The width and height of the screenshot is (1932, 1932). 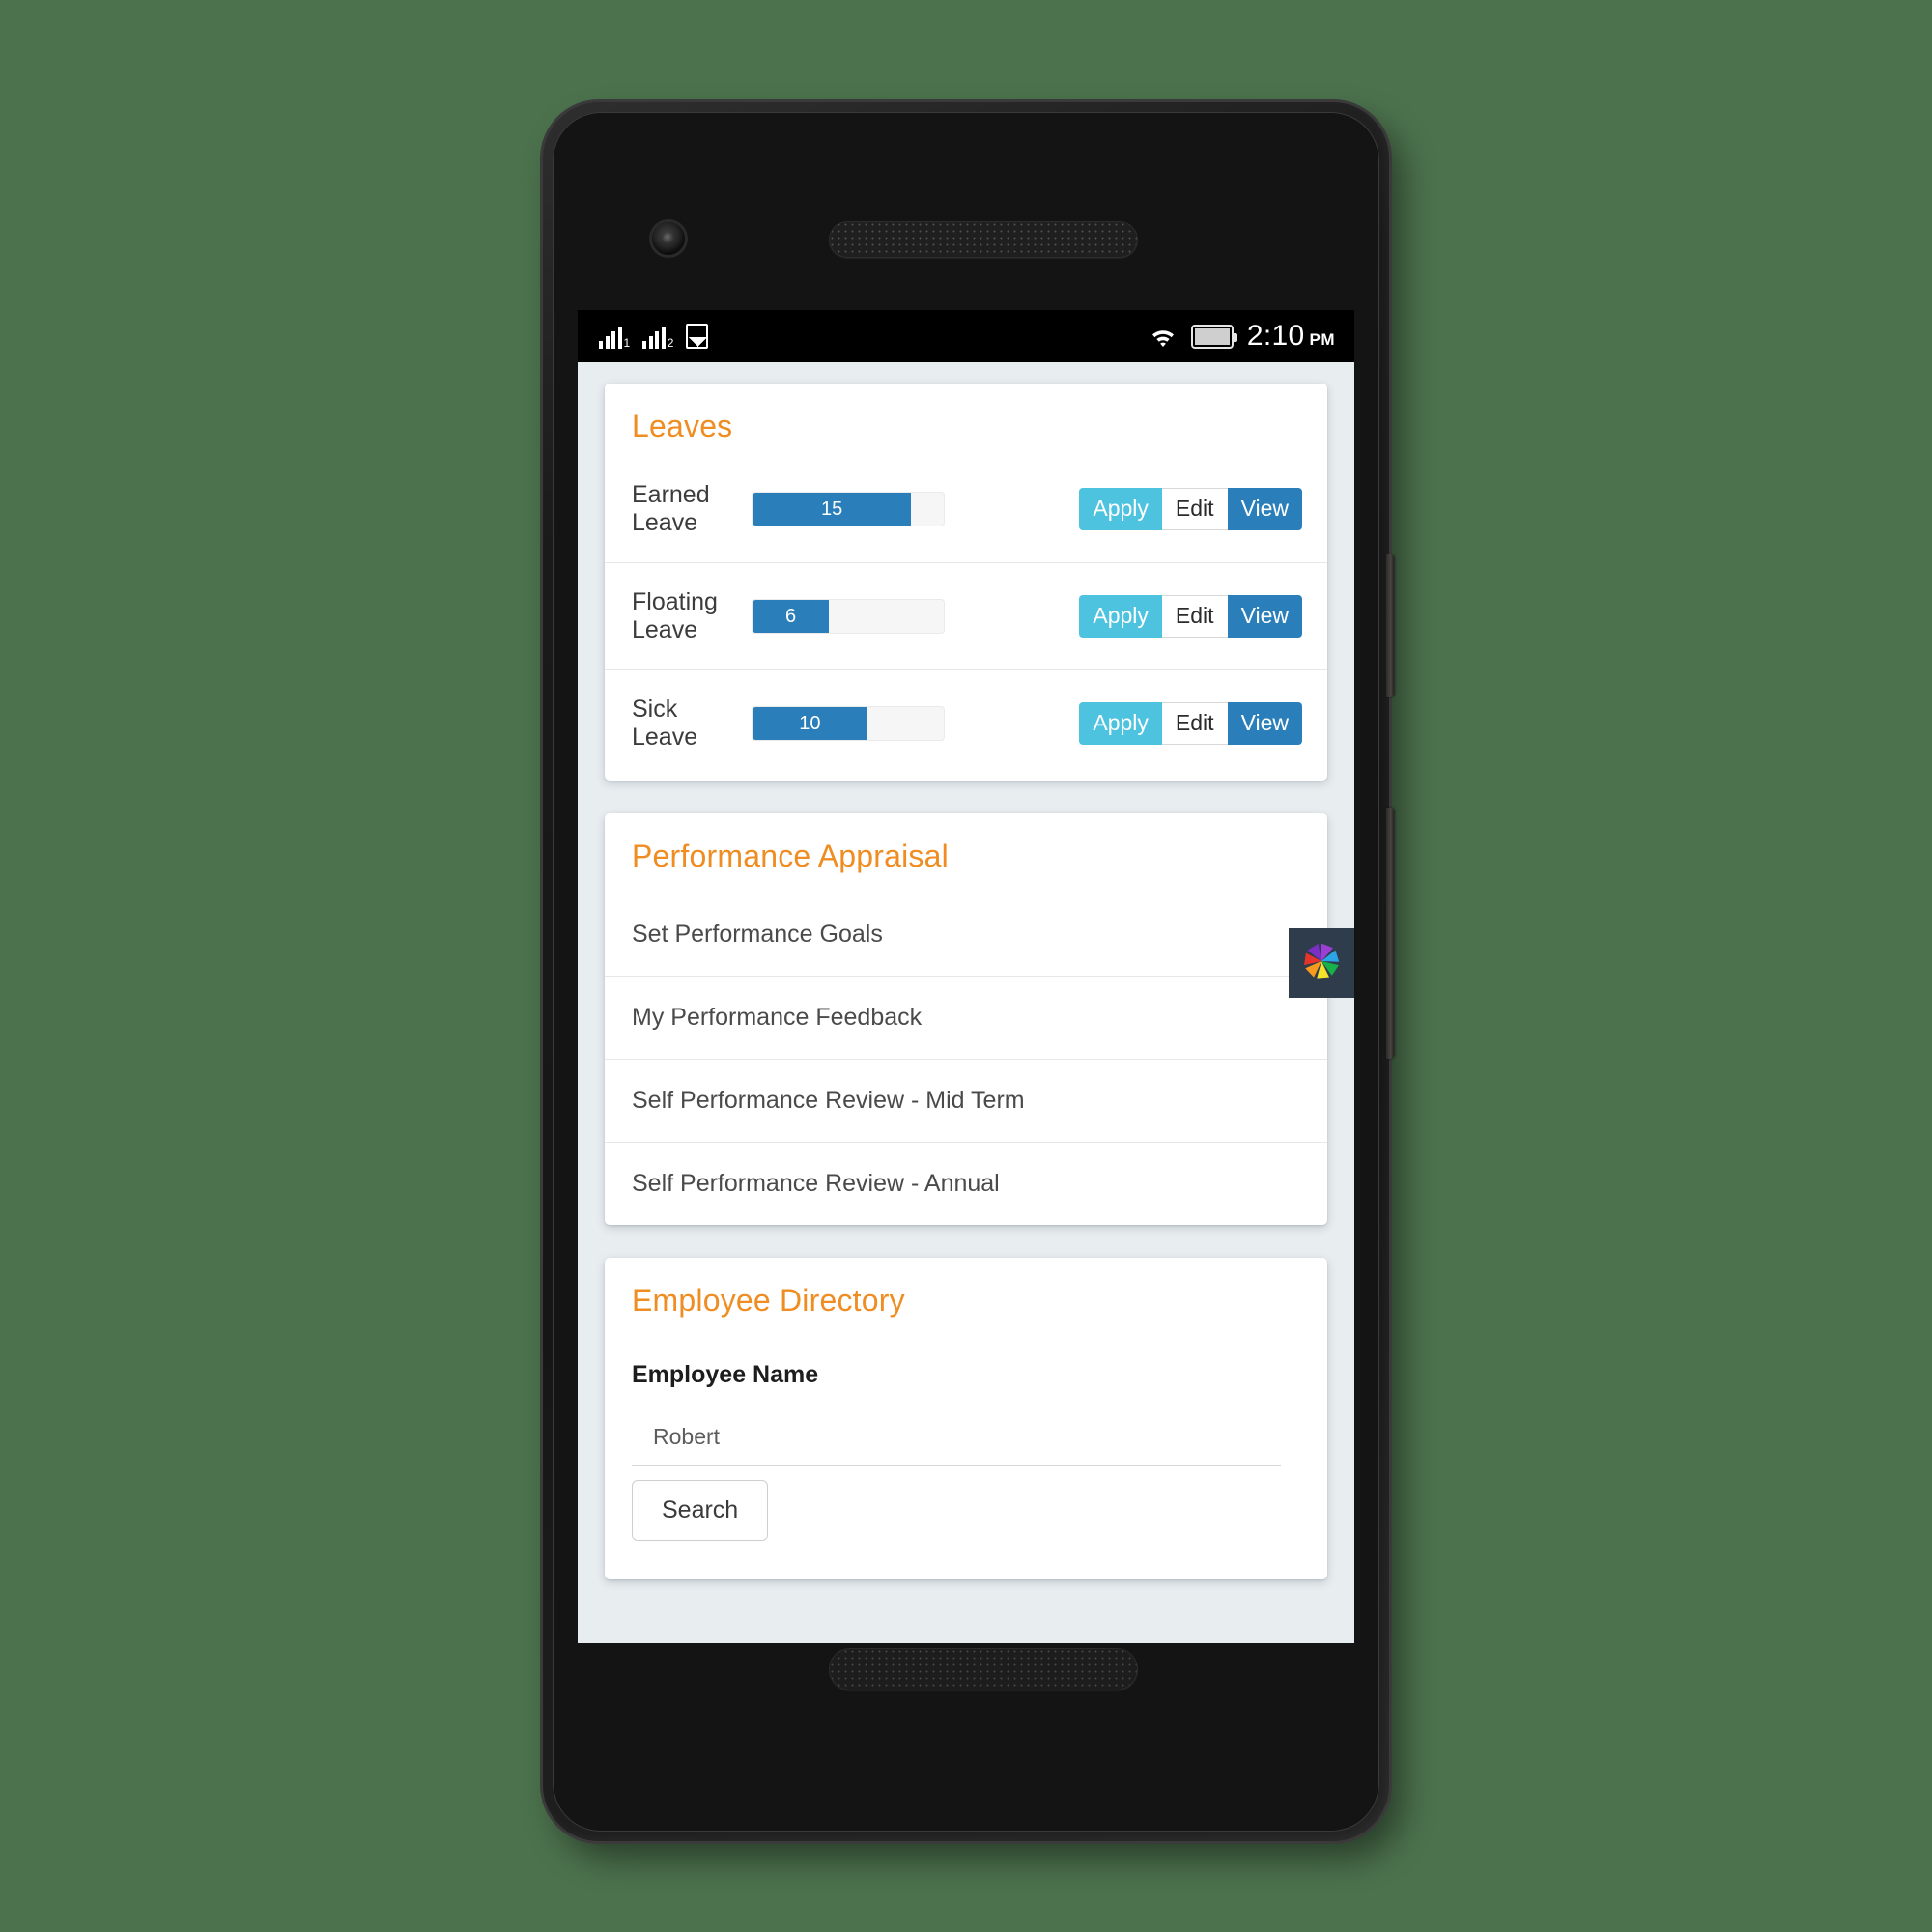 What do you see at coordinates (1275, 336) in the screenshot?
I see `status-time-value: 2:10` at bounding box center [1275, 336].